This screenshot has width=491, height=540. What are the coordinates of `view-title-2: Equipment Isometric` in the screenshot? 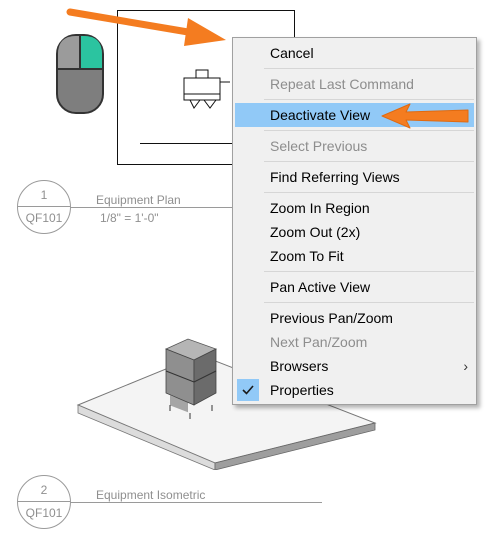 It's located at (150, 495).